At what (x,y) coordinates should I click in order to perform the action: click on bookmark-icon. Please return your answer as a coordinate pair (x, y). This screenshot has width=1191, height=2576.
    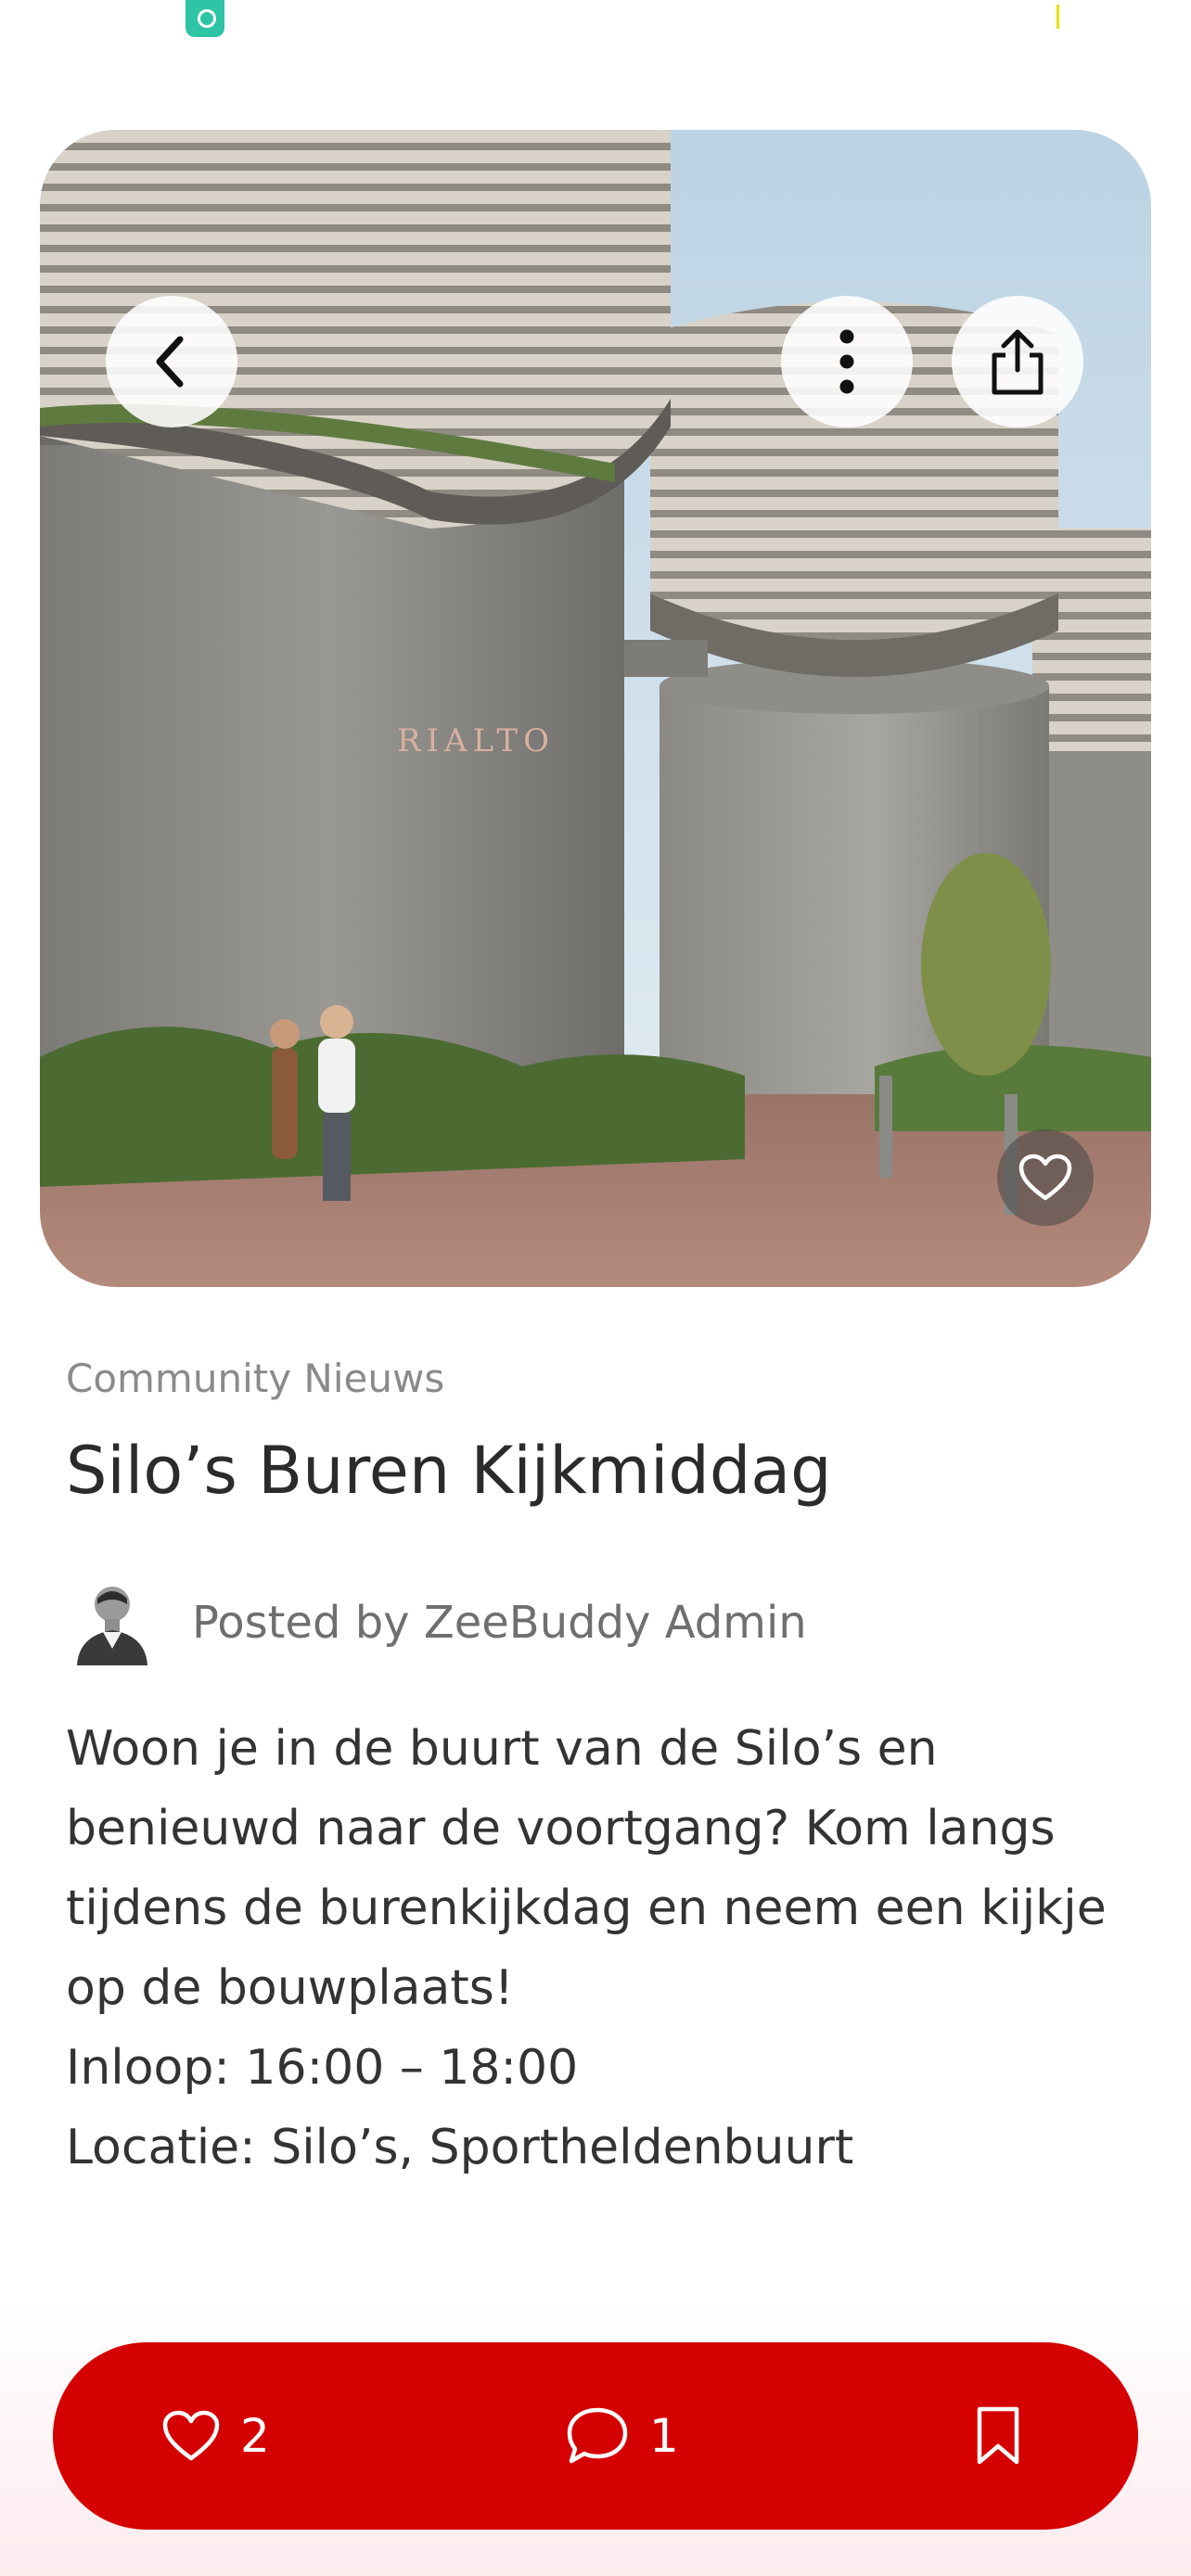
    Looking at the image, I should click on (998, 2435).